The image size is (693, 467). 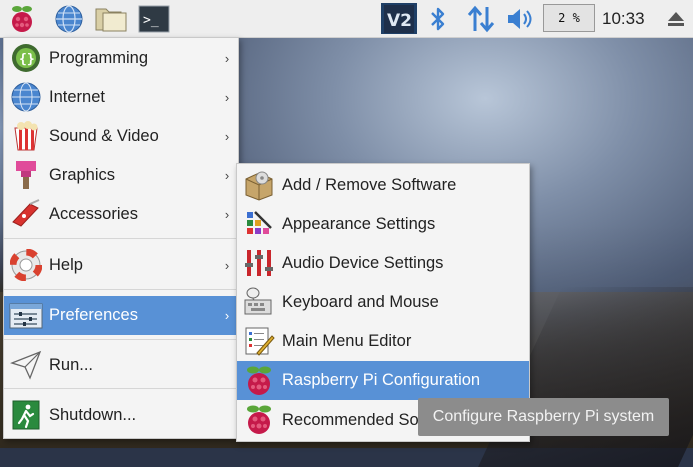 What do you see at coordinates (121, 136) in the screenshot?
I see `menu-item-sound-video: Sound & Video ›` at bounding box center [121, 136].